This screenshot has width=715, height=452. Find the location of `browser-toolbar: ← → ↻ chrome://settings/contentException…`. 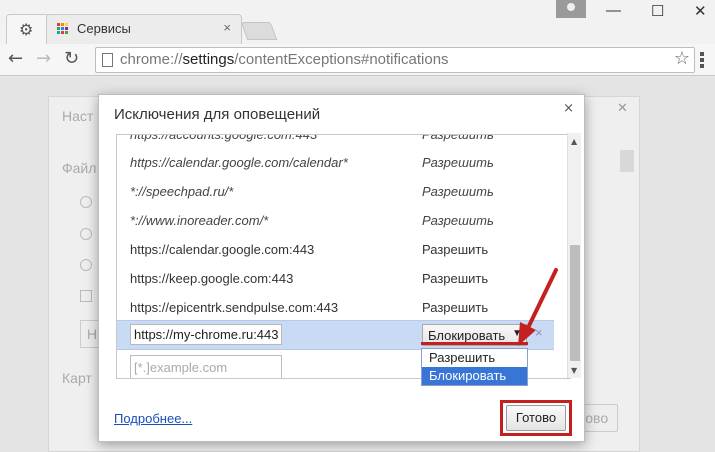

browser-toolbar: ← → ↻ chrome://settings/contentException… is located at coordinates (357, 60).